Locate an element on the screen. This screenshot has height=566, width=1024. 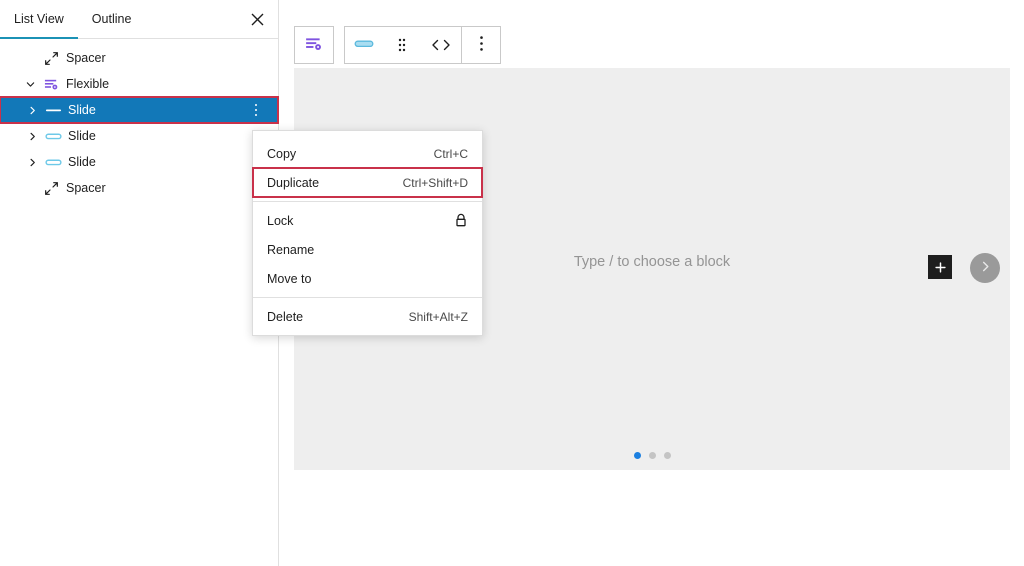
tab-list-view: List View is located at coordinates (39, 19).